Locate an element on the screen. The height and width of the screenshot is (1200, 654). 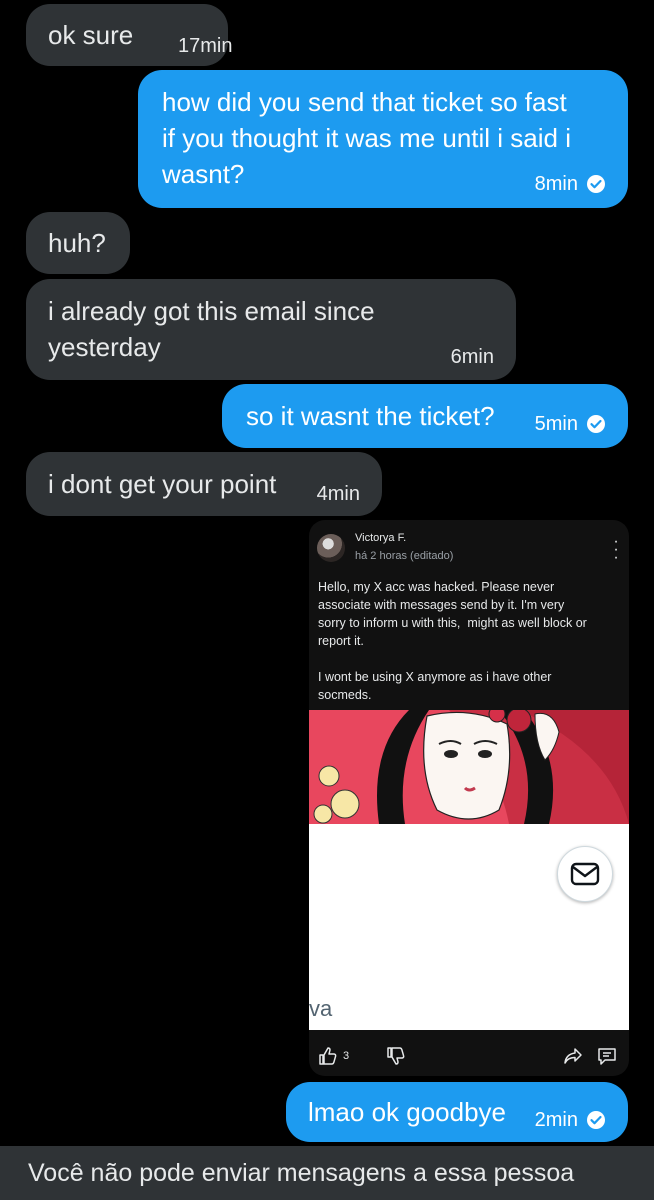
message-fab-button is located at coordinates (585, 874).